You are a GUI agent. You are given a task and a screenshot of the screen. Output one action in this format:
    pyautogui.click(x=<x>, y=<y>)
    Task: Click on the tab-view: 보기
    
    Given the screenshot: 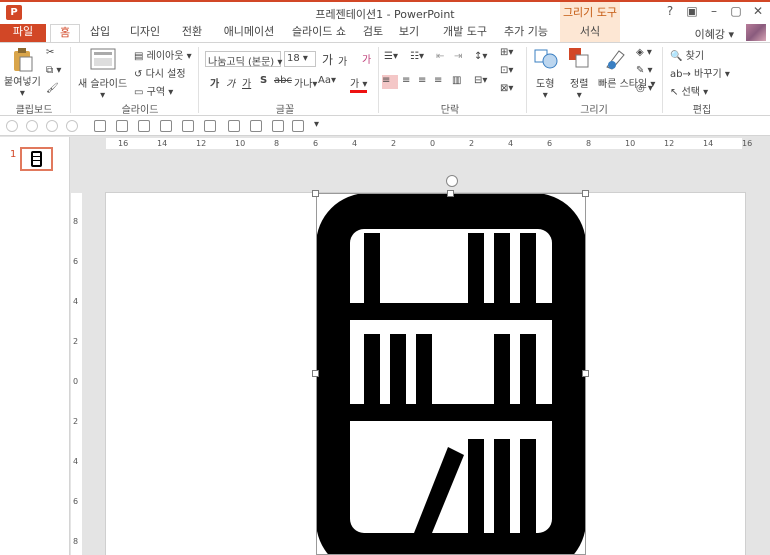 What is the action you would take?
    pyautogui.click(x=409, y=33)
    